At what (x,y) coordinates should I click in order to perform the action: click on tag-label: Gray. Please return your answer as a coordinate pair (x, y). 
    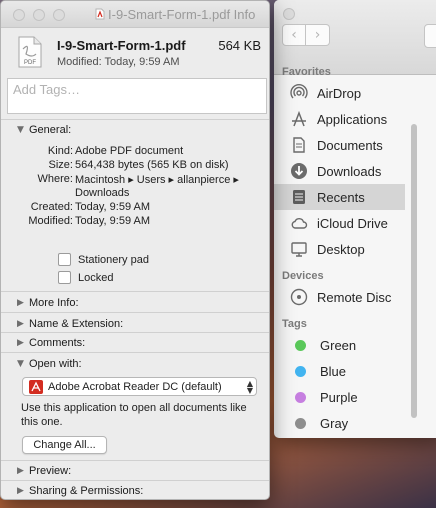
    Looking at the image, I should click on (334, 423).